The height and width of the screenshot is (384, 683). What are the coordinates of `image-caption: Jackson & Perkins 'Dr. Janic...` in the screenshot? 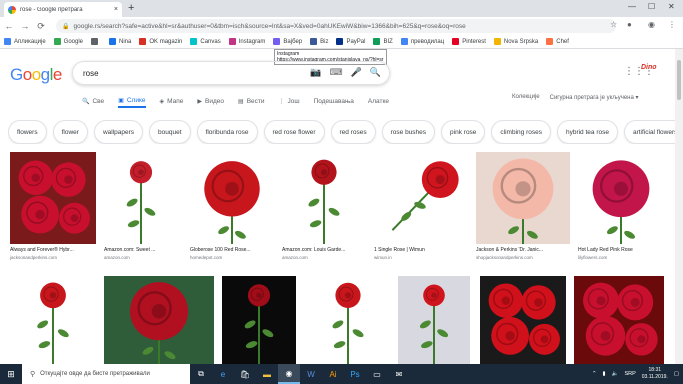 It's located at (523, 250).